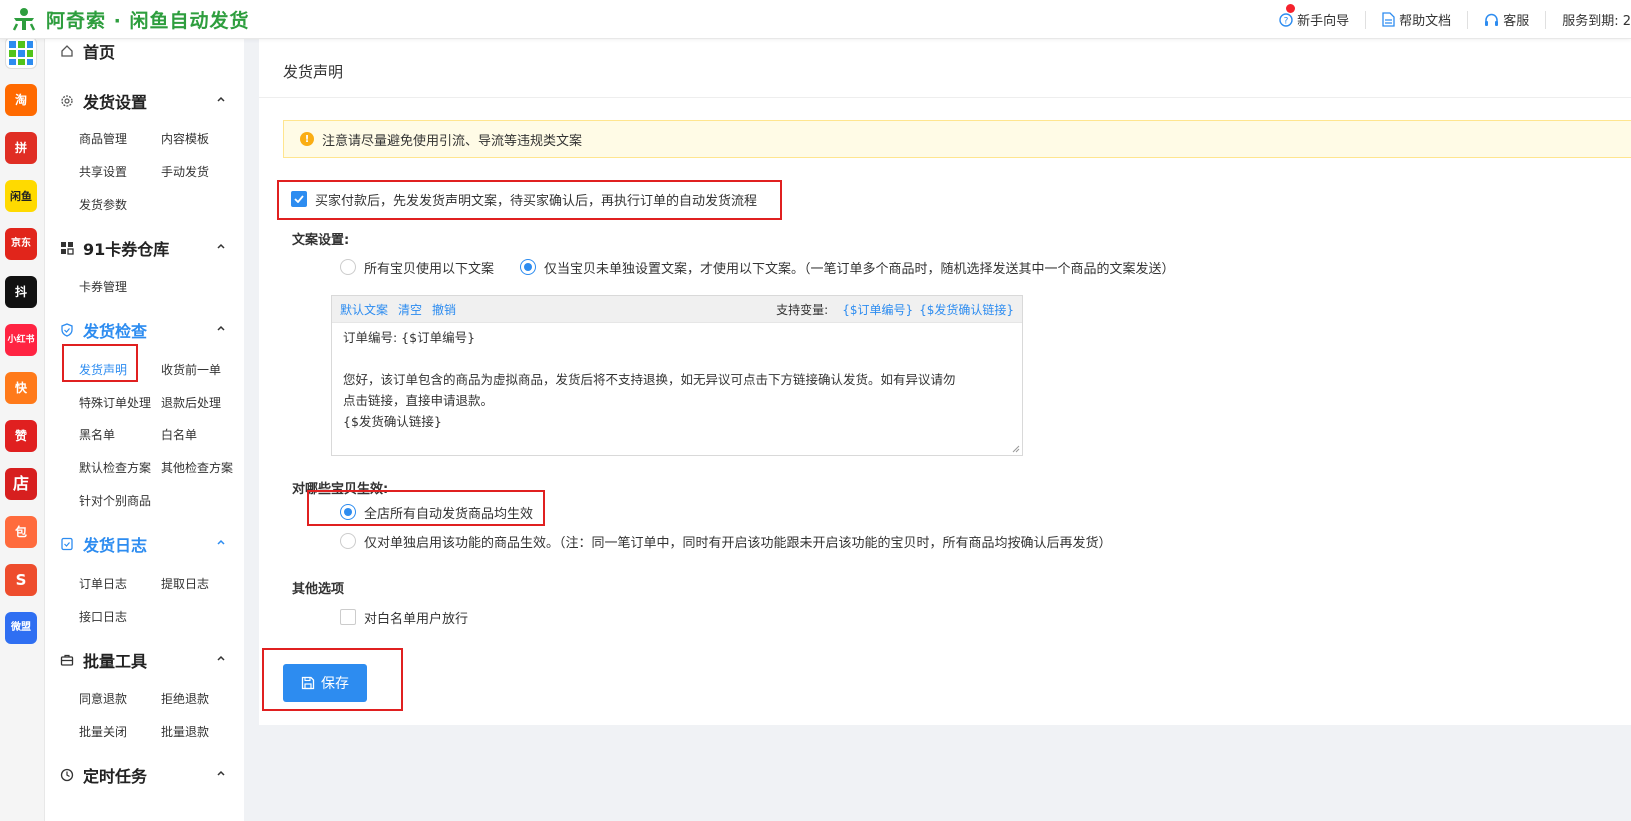  I want to click on xiaohongshu-app-icon: 小红书, so click(21, 340).